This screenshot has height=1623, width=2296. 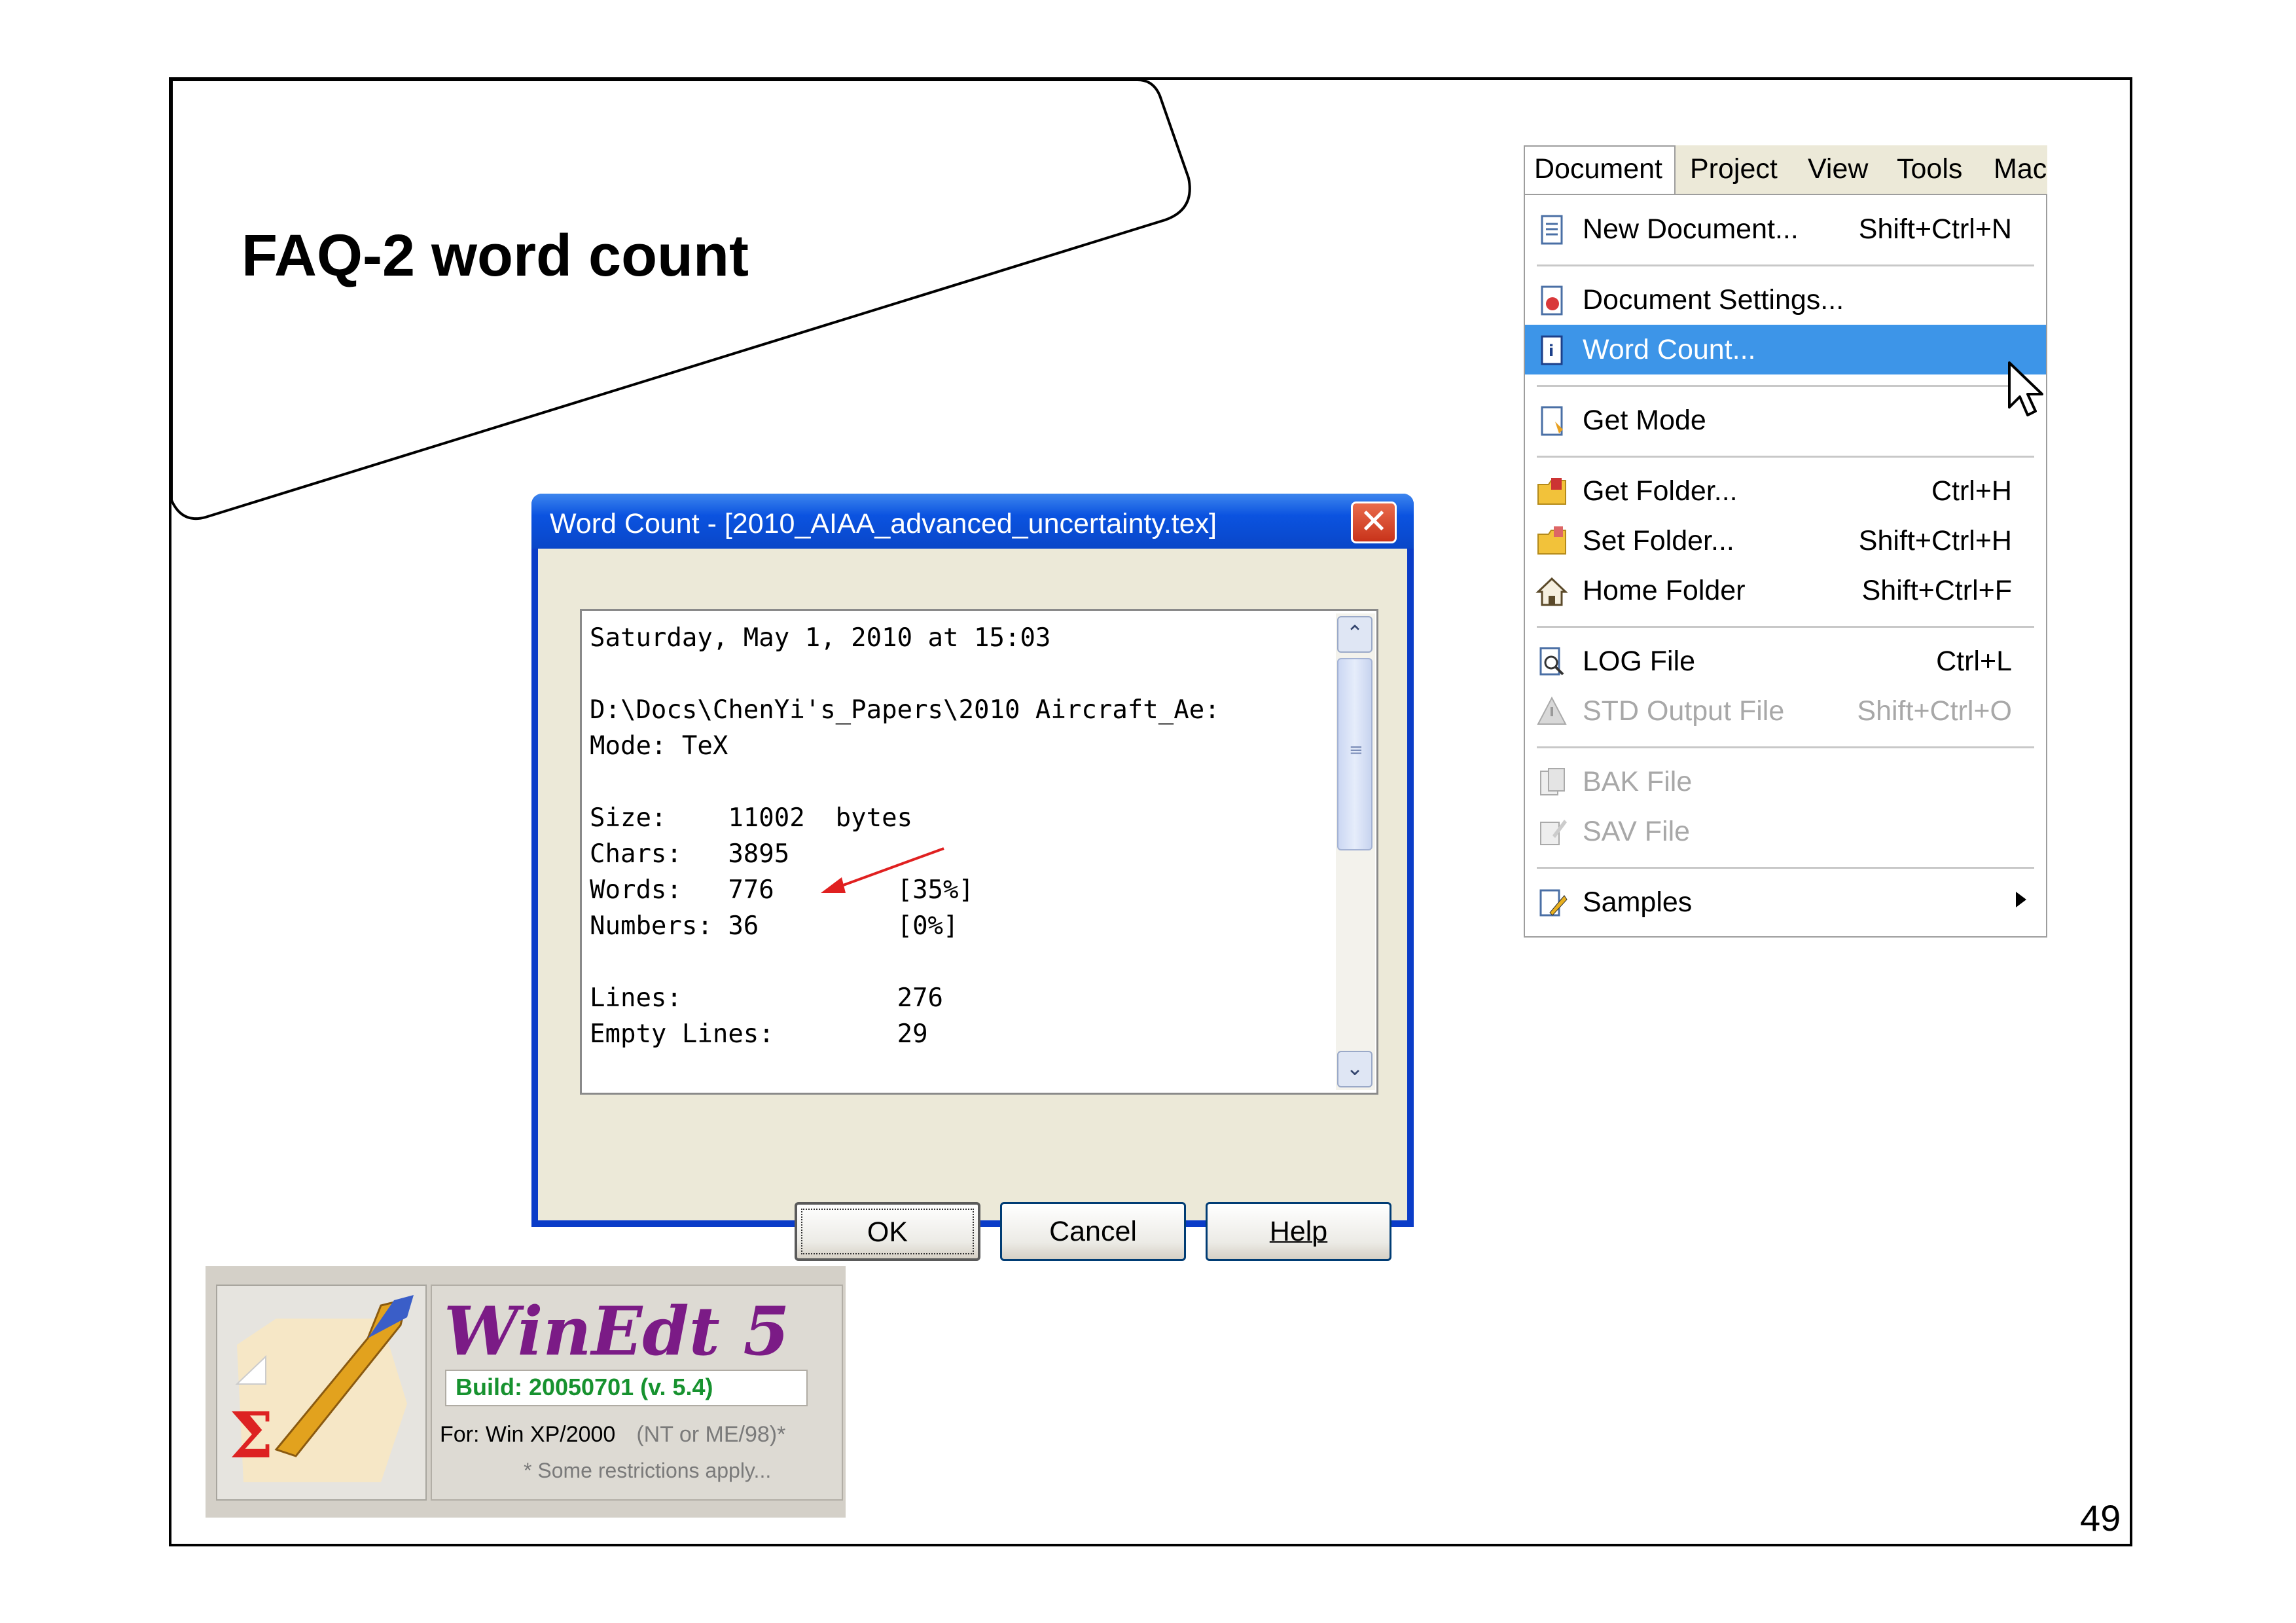 I want to click on new-document-icon, so click(x=1552, y=230).